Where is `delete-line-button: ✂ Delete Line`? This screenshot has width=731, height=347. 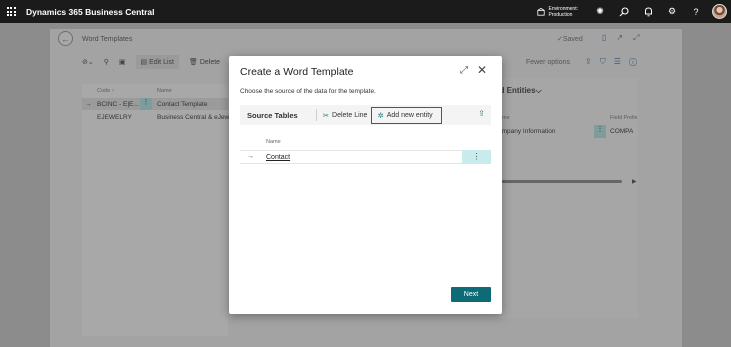 delete-line-button: ✂ Delete Line is located at coordinates (345, 115).